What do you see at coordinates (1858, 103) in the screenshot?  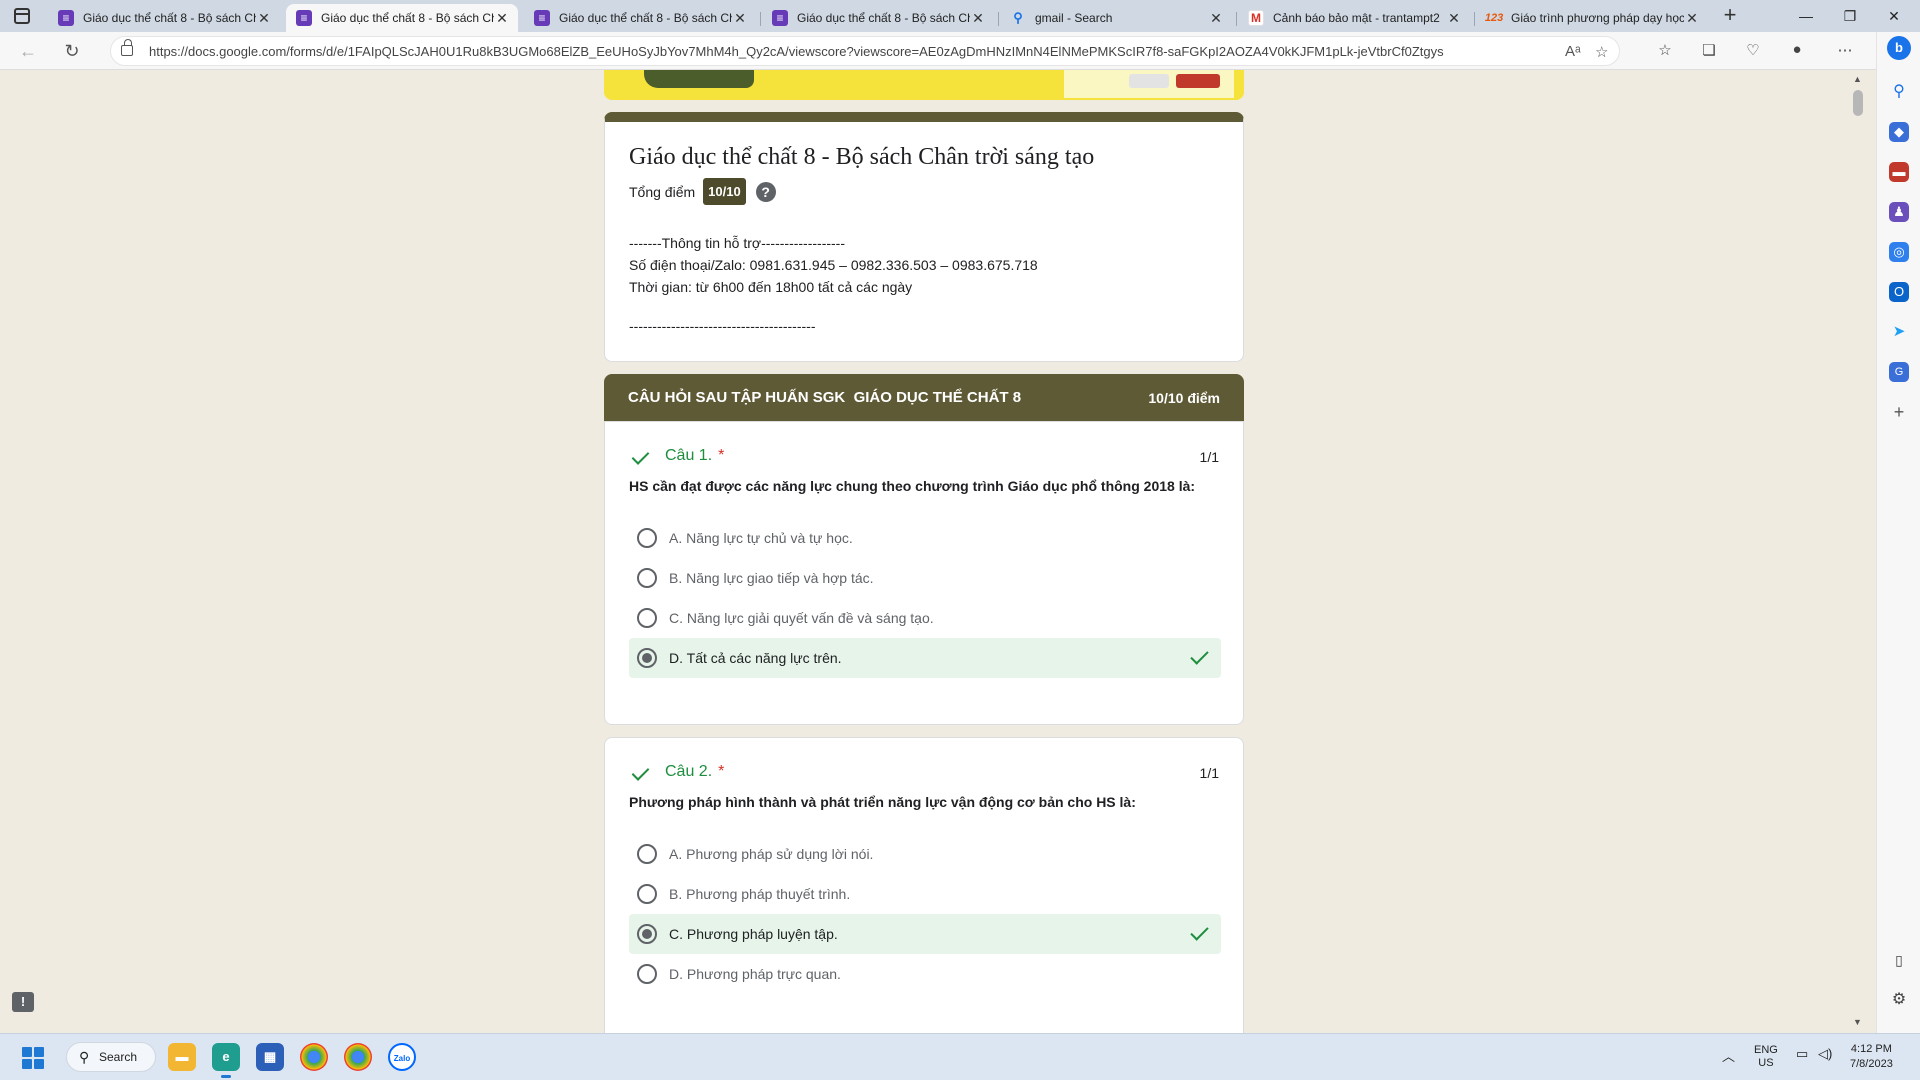 I see `scrollbar-thumb` at bounding box center [1858, 103].